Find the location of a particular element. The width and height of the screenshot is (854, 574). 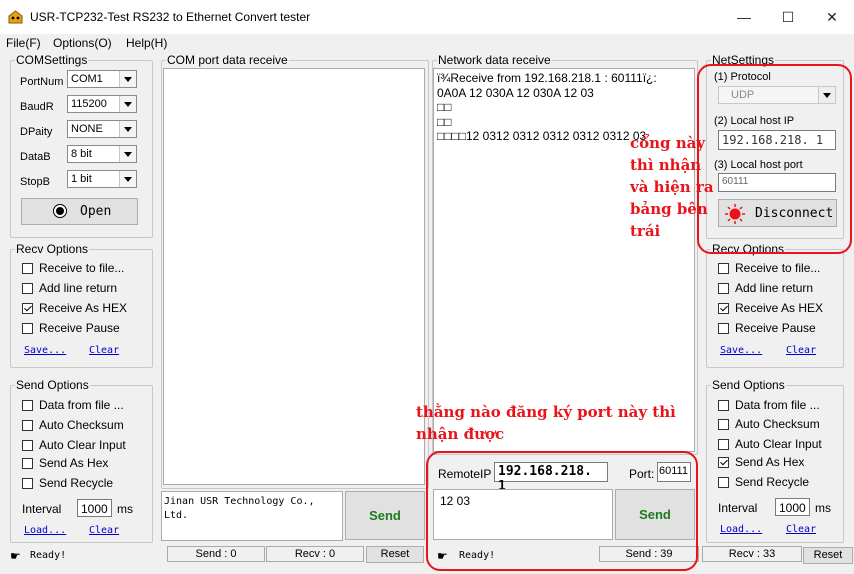

status-ready-left: Ready! is located at coordinates (48, 555).